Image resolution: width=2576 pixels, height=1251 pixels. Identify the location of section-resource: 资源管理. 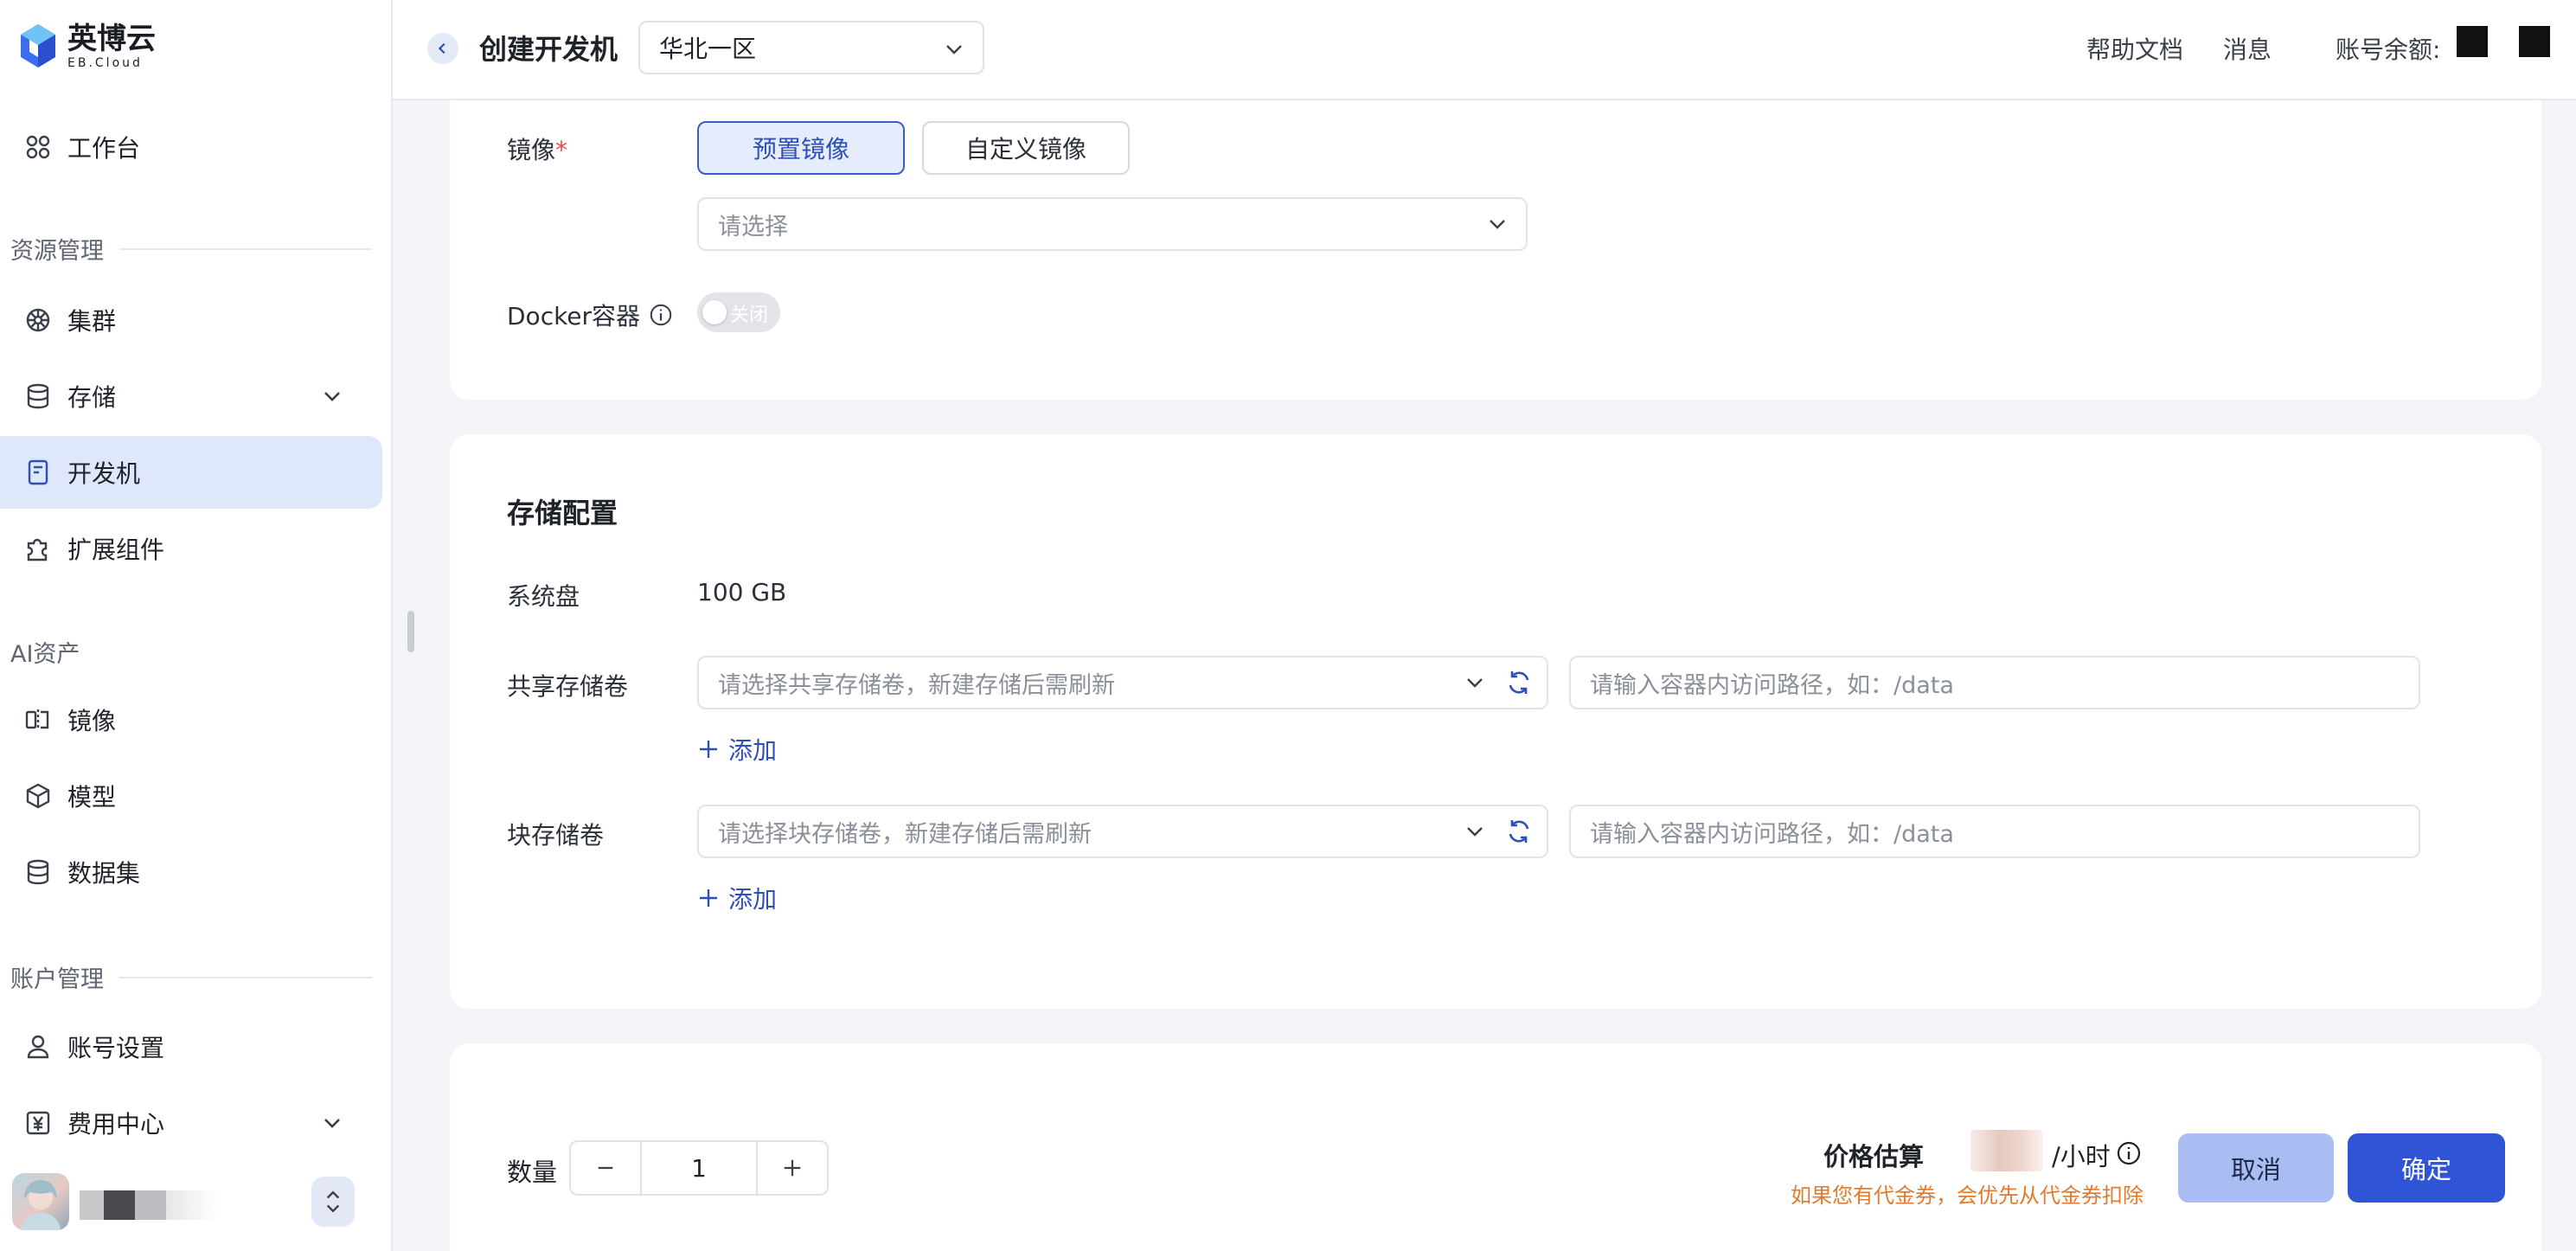
(191, 249).